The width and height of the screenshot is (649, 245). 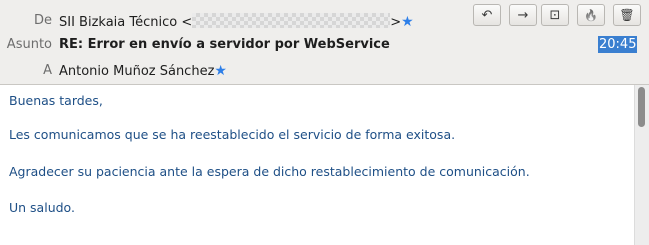 I want to click on fire-icon: 🔥, so click(x=591, y=15).